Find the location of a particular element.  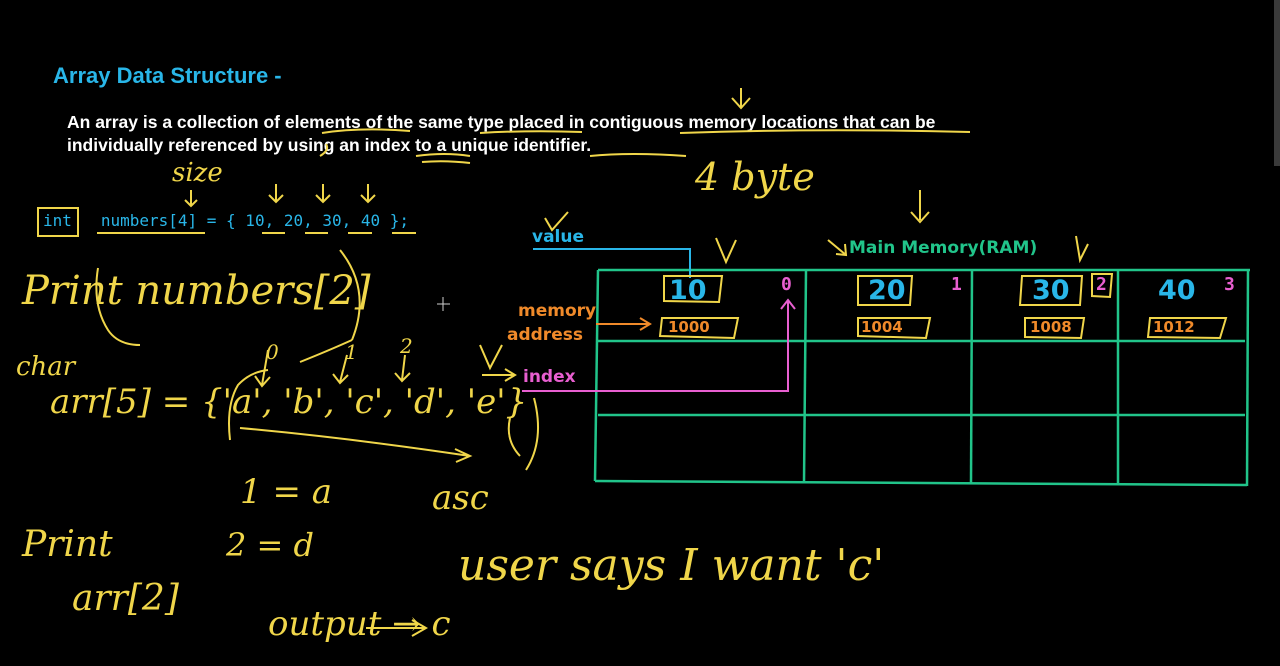

cell-address-1: 1004 is located at coordinates (882, 327).